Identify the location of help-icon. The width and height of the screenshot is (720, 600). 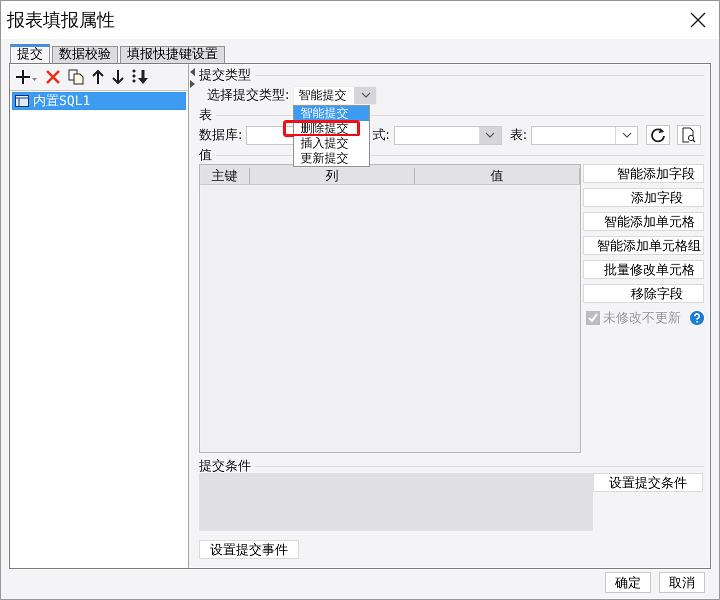
(697, 318).